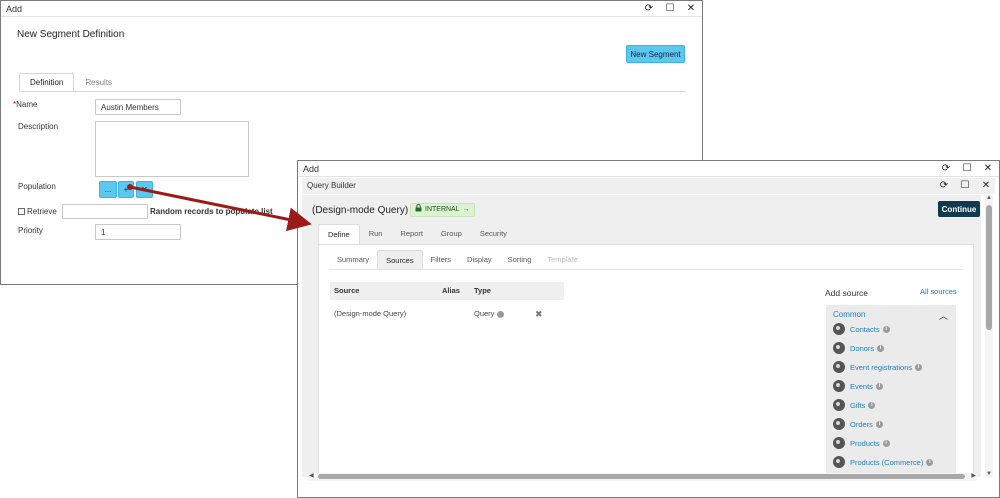 The image size is (1000, 498). Describe the element at coordinates (370, 313) in the screenshot. I see `source-cell: (Design-mode Query)` at that location.